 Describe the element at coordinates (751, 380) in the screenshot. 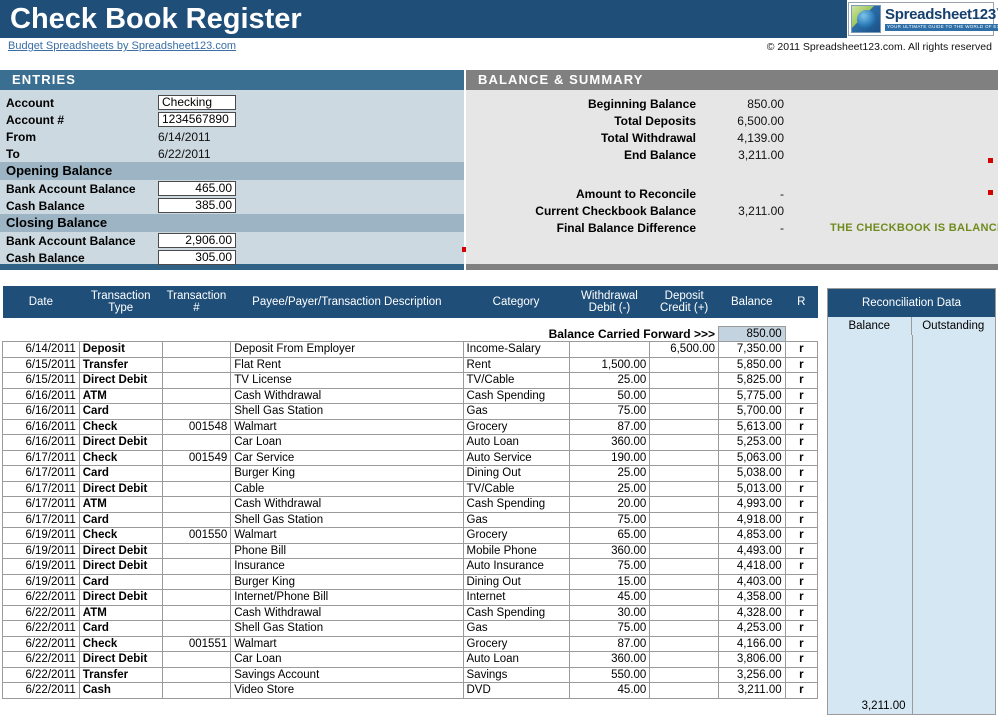

I see `register-cell-balance: 5,825.00` at that location.